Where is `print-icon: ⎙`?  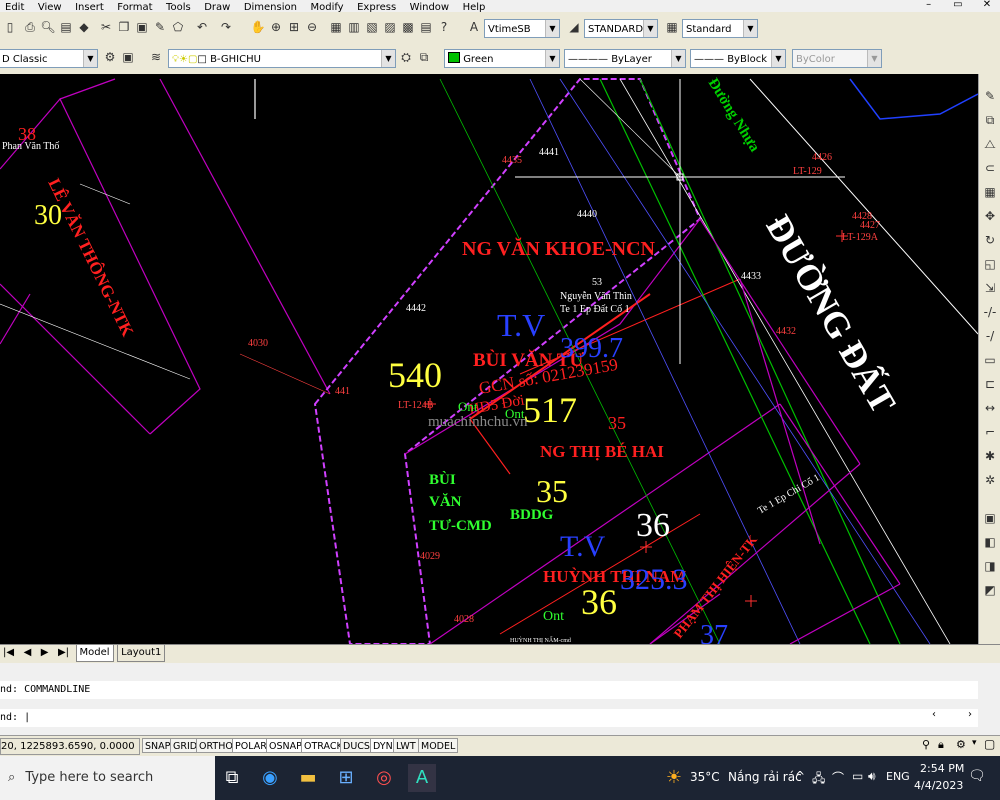
print-icon: ⎙ is located at coordinates (30, 27).